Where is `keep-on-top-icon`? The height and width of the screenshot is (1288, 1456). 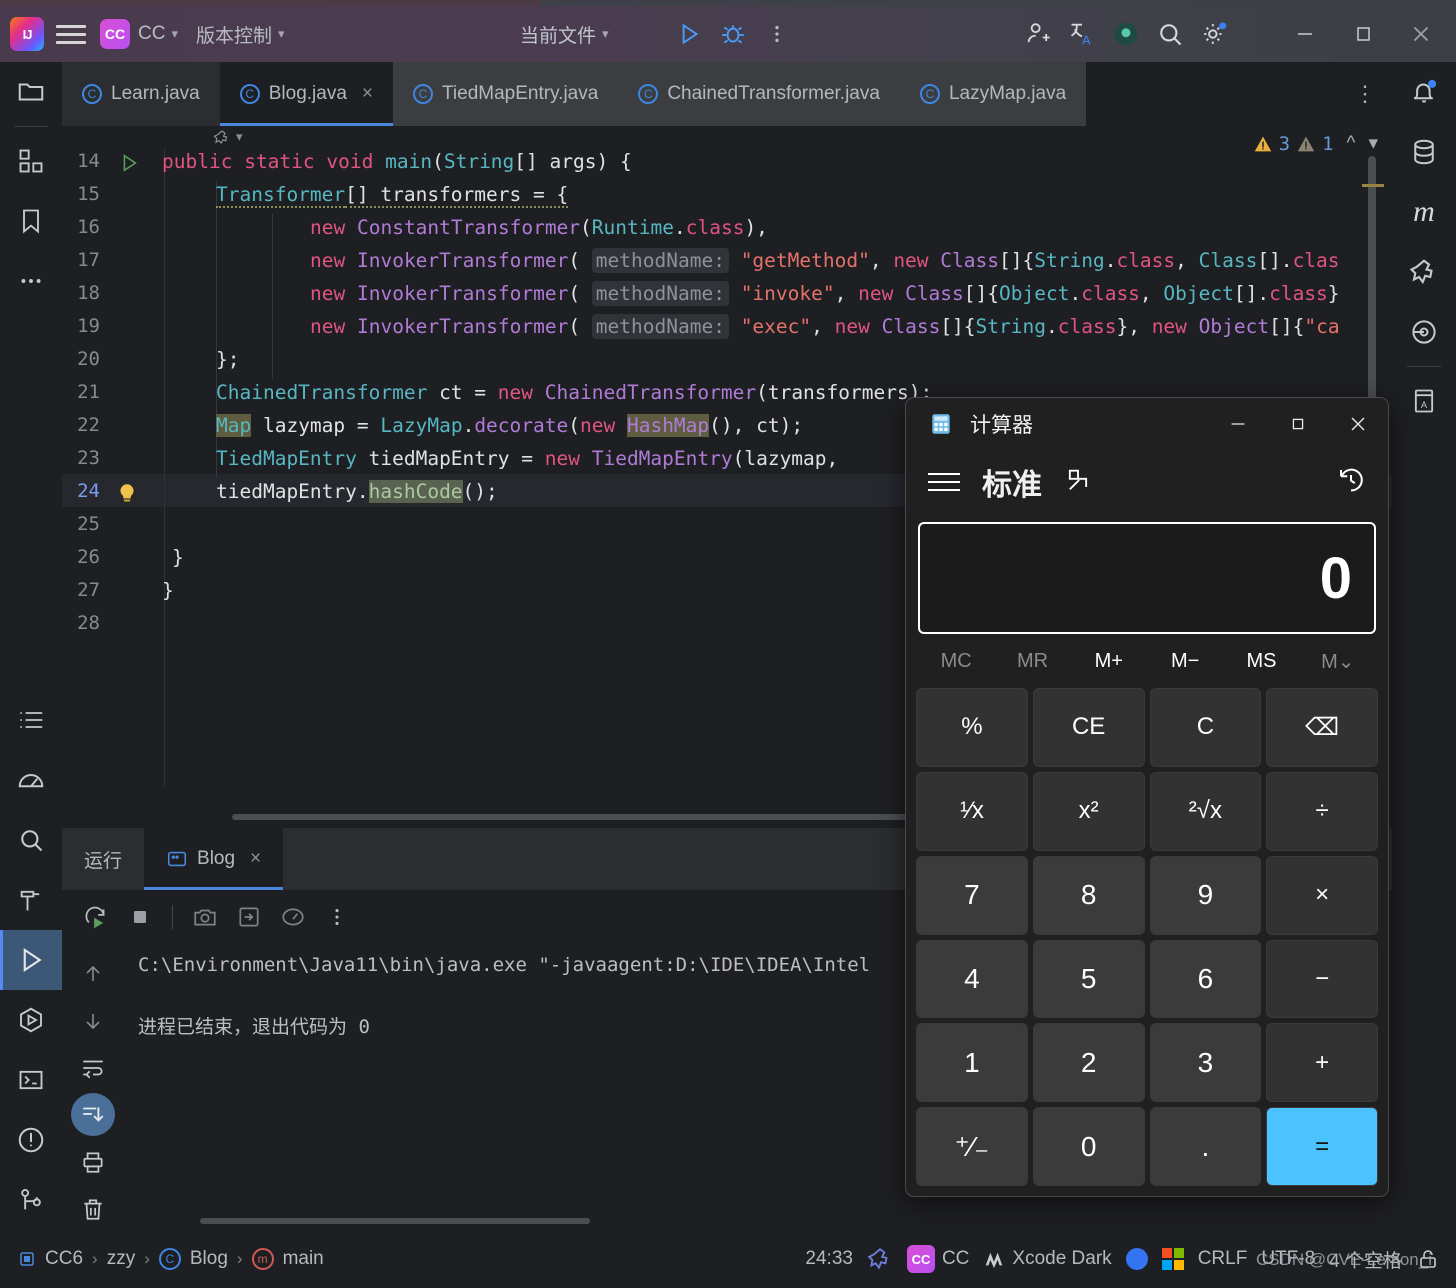
keep-on-top-icon is located at coordinates (1078, 482).